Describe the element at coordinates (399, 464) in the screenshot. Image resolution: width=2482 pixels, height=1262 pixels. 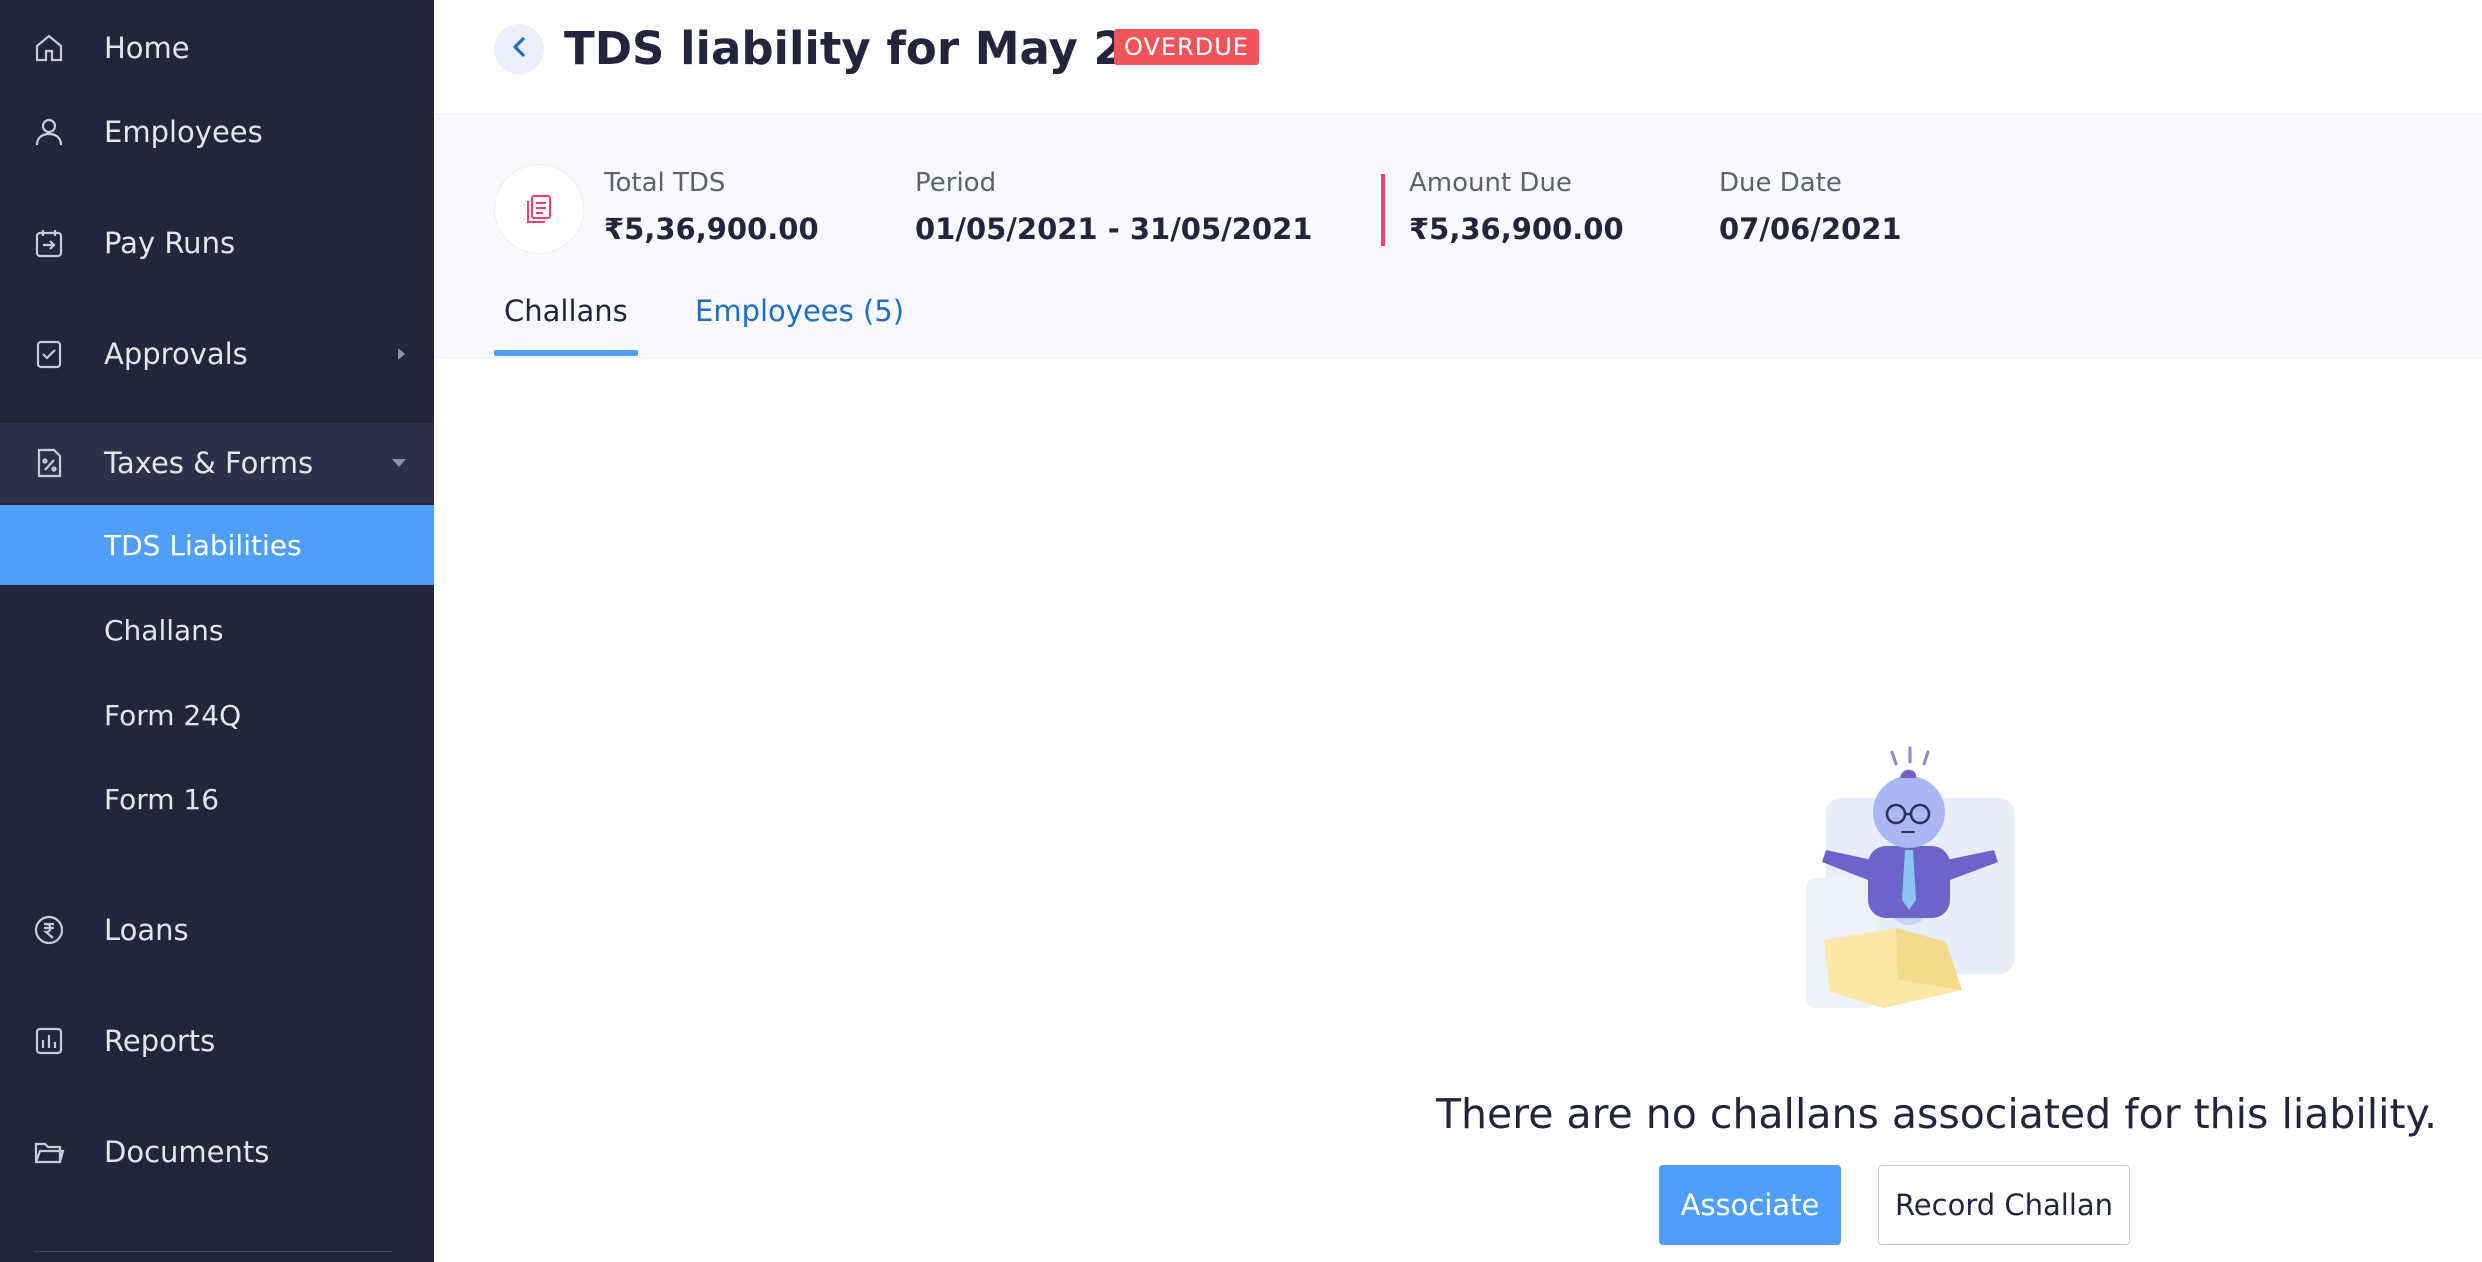
I see `chevron-down-icon` at that location.